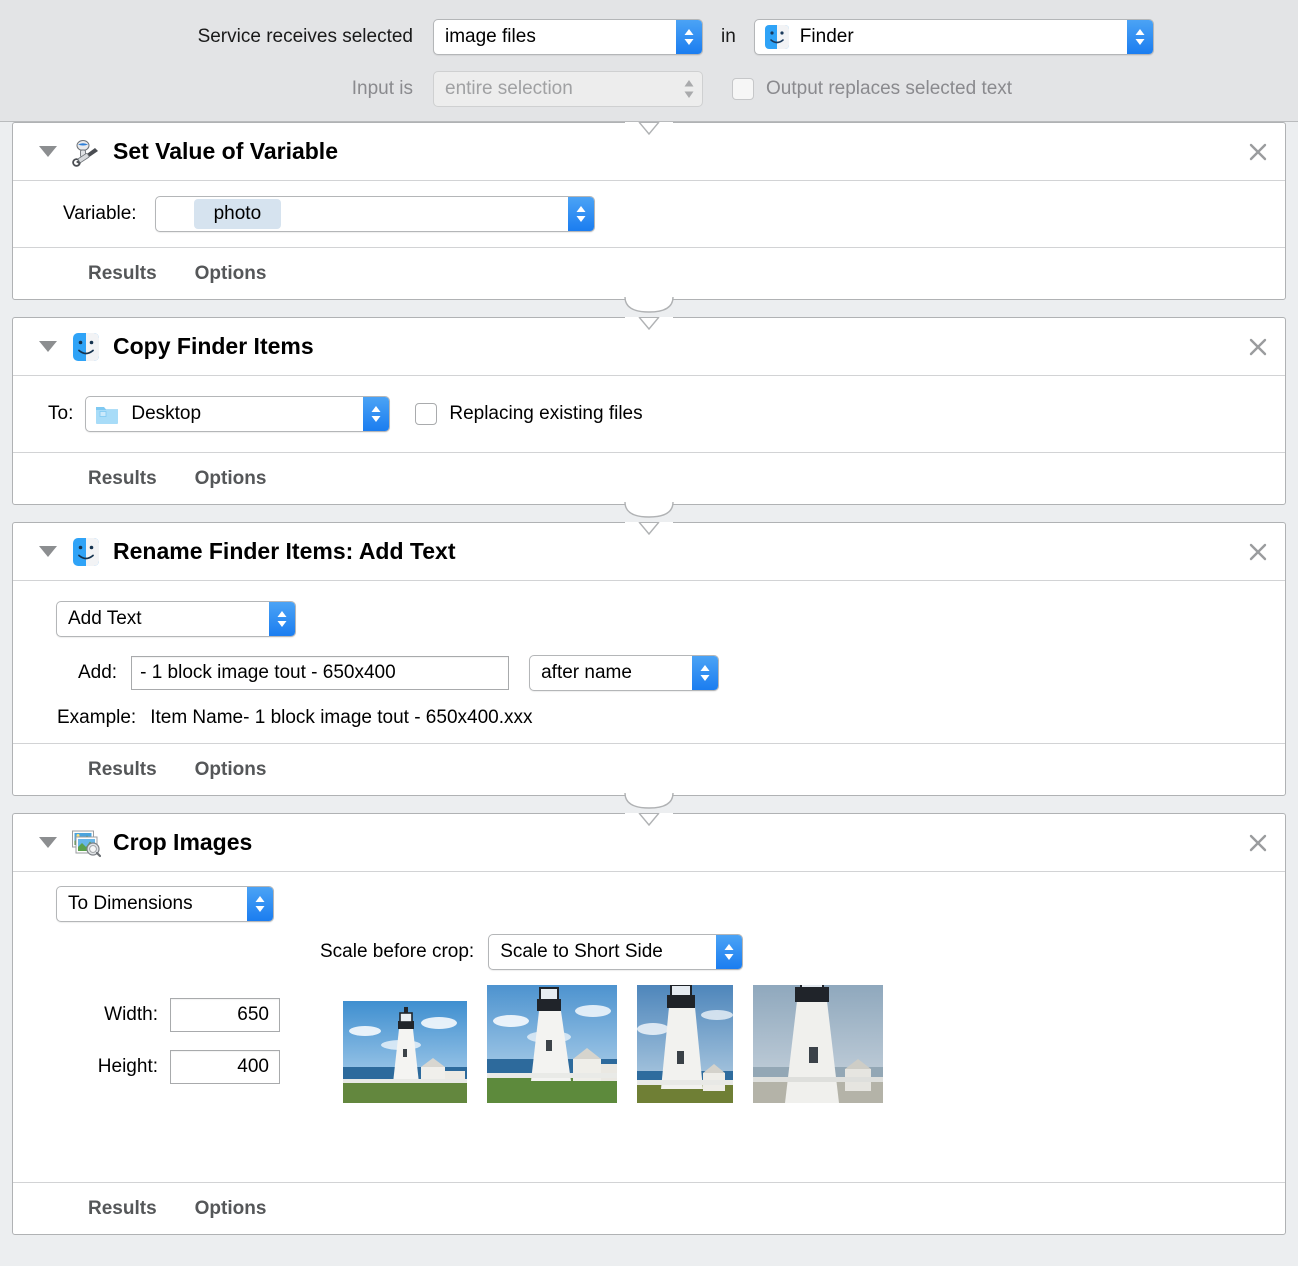  What do you see at coordinates (649, 843) in the screenshot?
I see `action-header: Crop Images` at bounding box center [649, 843].